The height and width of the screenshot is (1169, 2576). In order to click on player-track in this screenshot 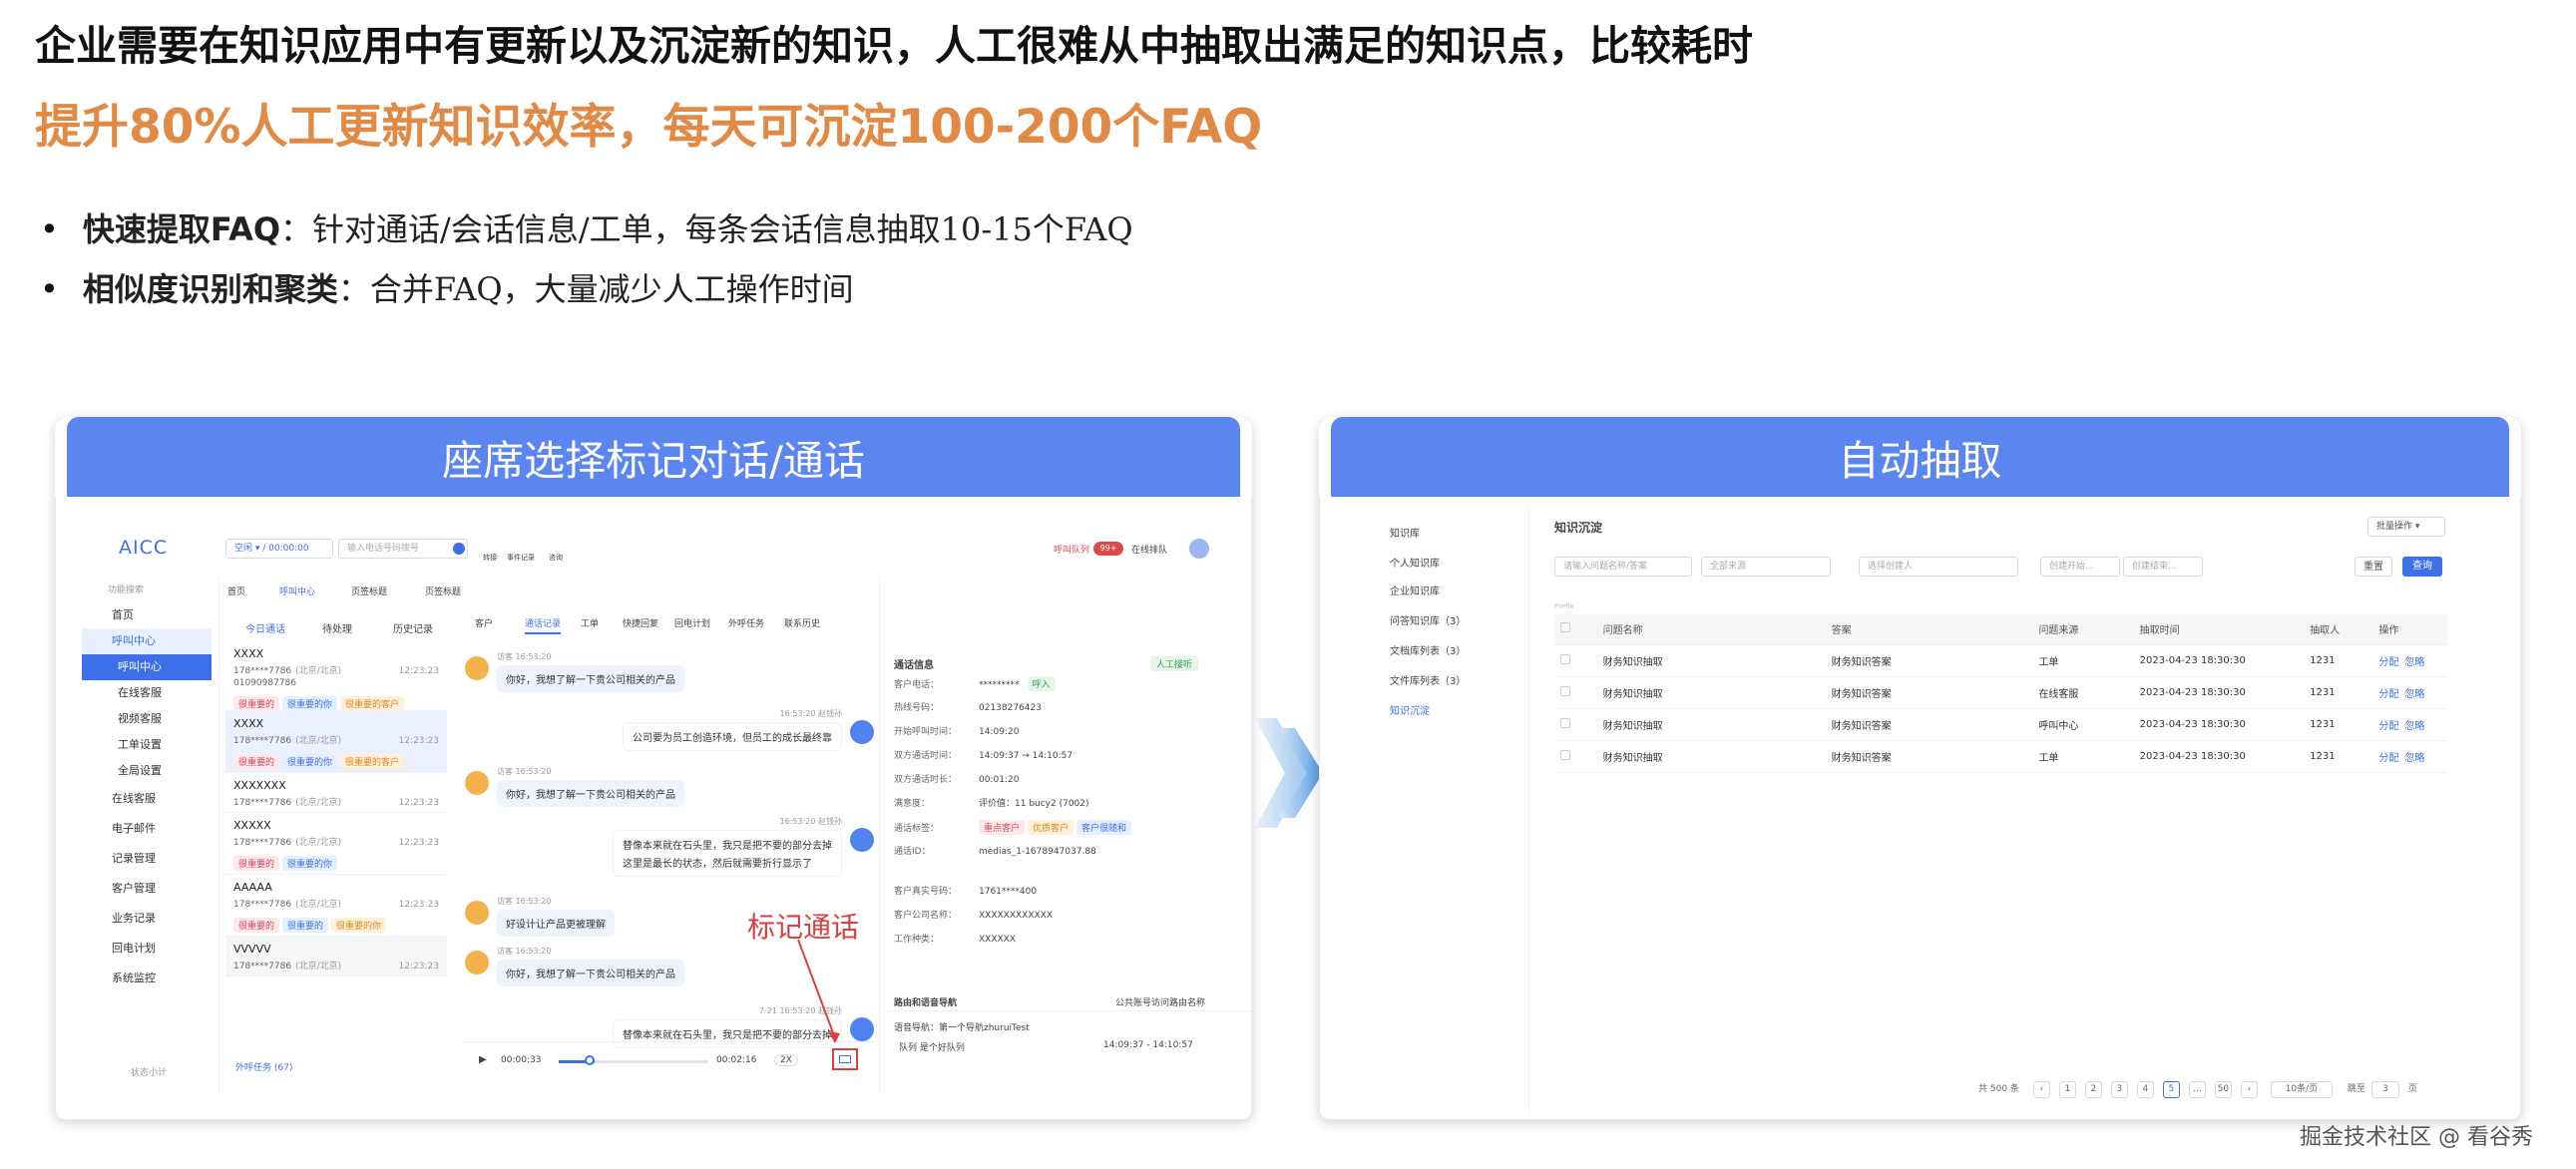, I will do `click(633, 1061)`.